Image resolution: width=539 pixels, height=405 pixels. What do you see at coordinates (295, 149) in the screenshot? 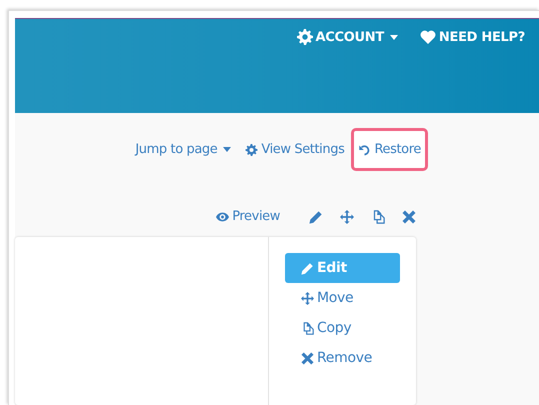
I see `toolbar-link: View Settings` at bounding box center [295, 149].